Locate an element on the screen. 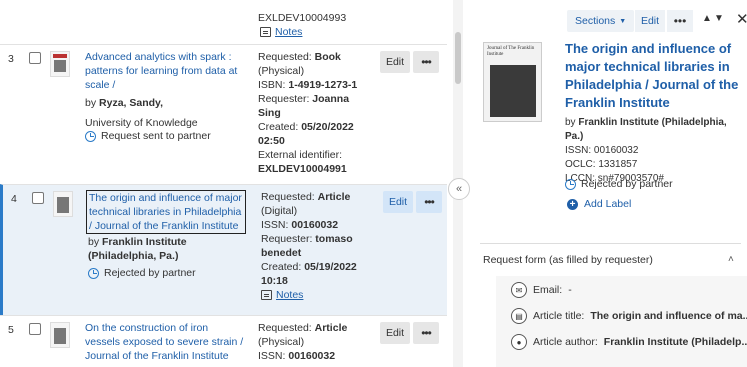 This screenshot has width=747, height=367. request-form-header: Request form (as filled by requester) is located at coordinates (568, 260).